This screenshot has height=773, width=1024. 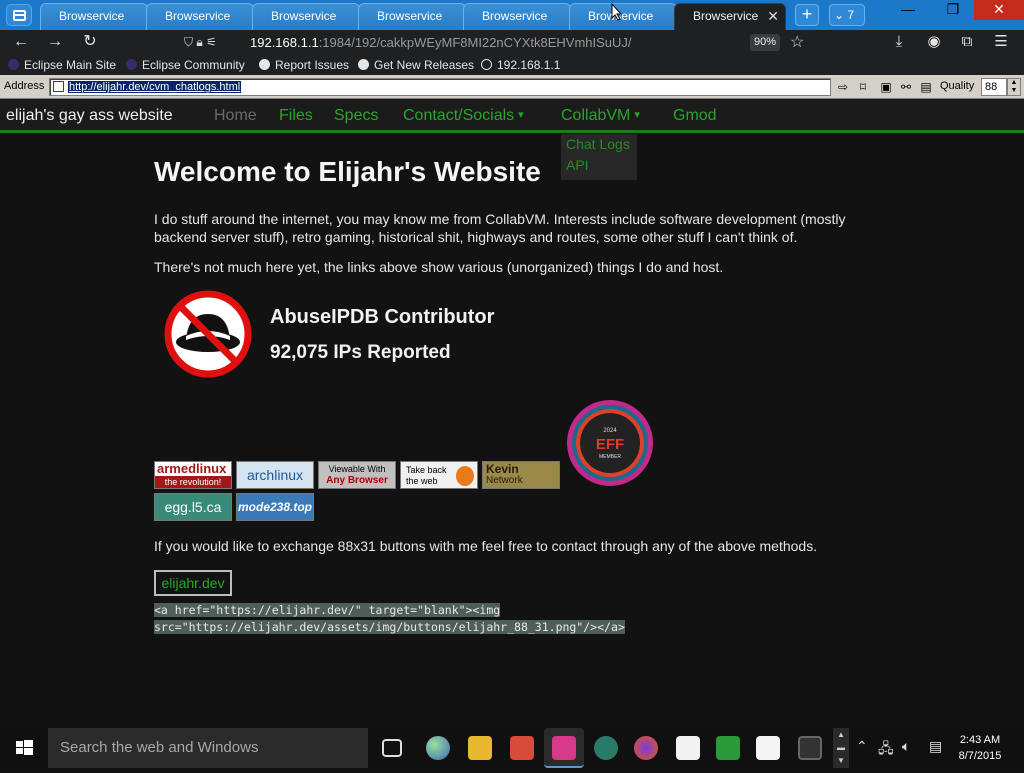 I want to click on quality-input: 88, so click(x=994, y=87).